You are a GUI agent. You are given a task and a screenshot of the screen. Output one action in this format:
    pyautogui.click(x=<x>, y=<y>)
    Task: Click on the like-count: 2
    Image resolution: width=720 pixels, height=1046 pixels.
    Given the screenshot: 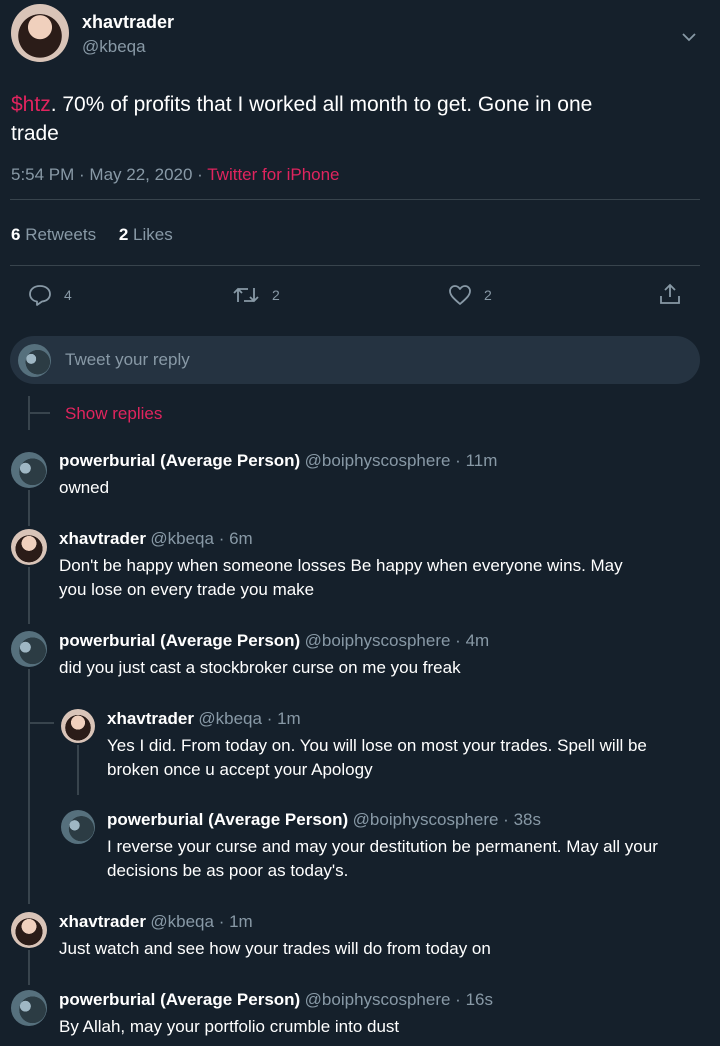 What is the action you would take?
    pyautogui.click(x=488, y=295)
    